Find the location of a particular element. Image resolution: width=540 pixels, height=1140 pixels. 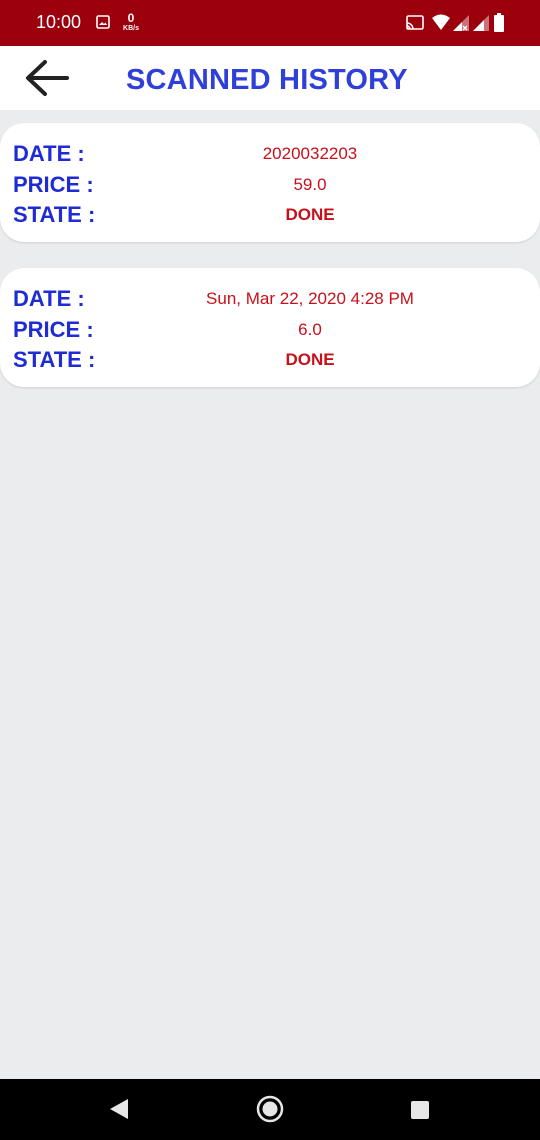

page-title: SCANNED HISTORY is located at coordinates (267, 80).